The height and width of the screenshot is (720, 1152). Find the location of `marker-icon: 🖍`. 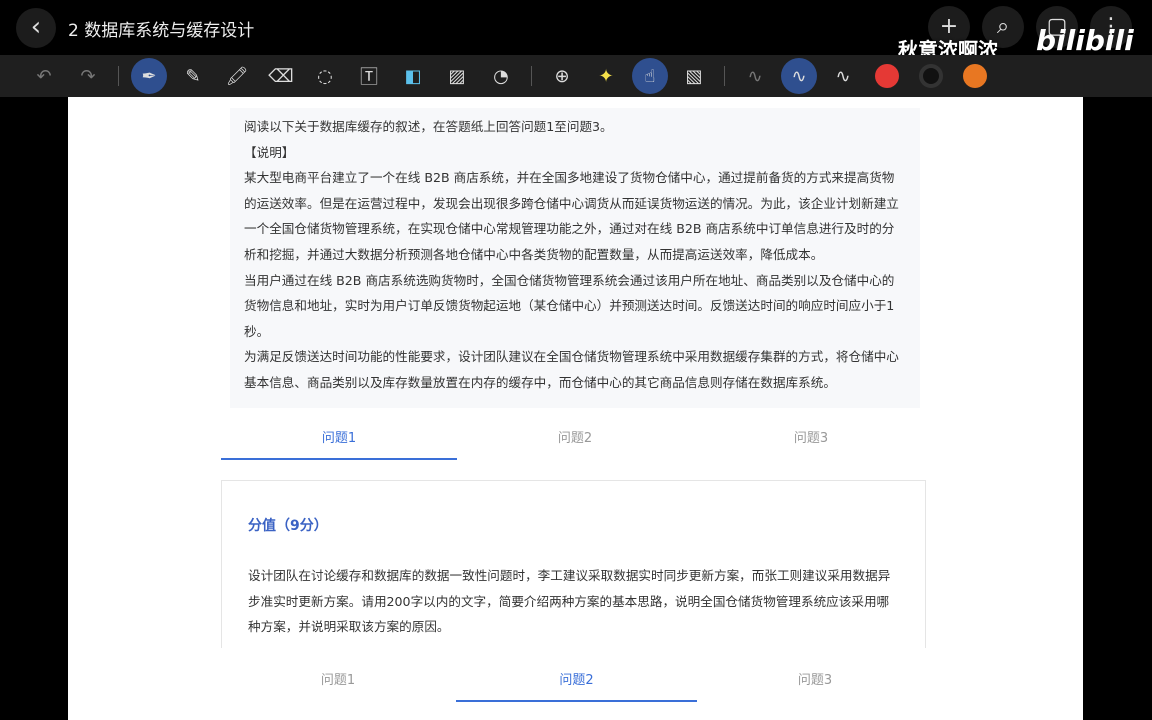

marker-icon: 🖍 is located at coordinates (237, 76).